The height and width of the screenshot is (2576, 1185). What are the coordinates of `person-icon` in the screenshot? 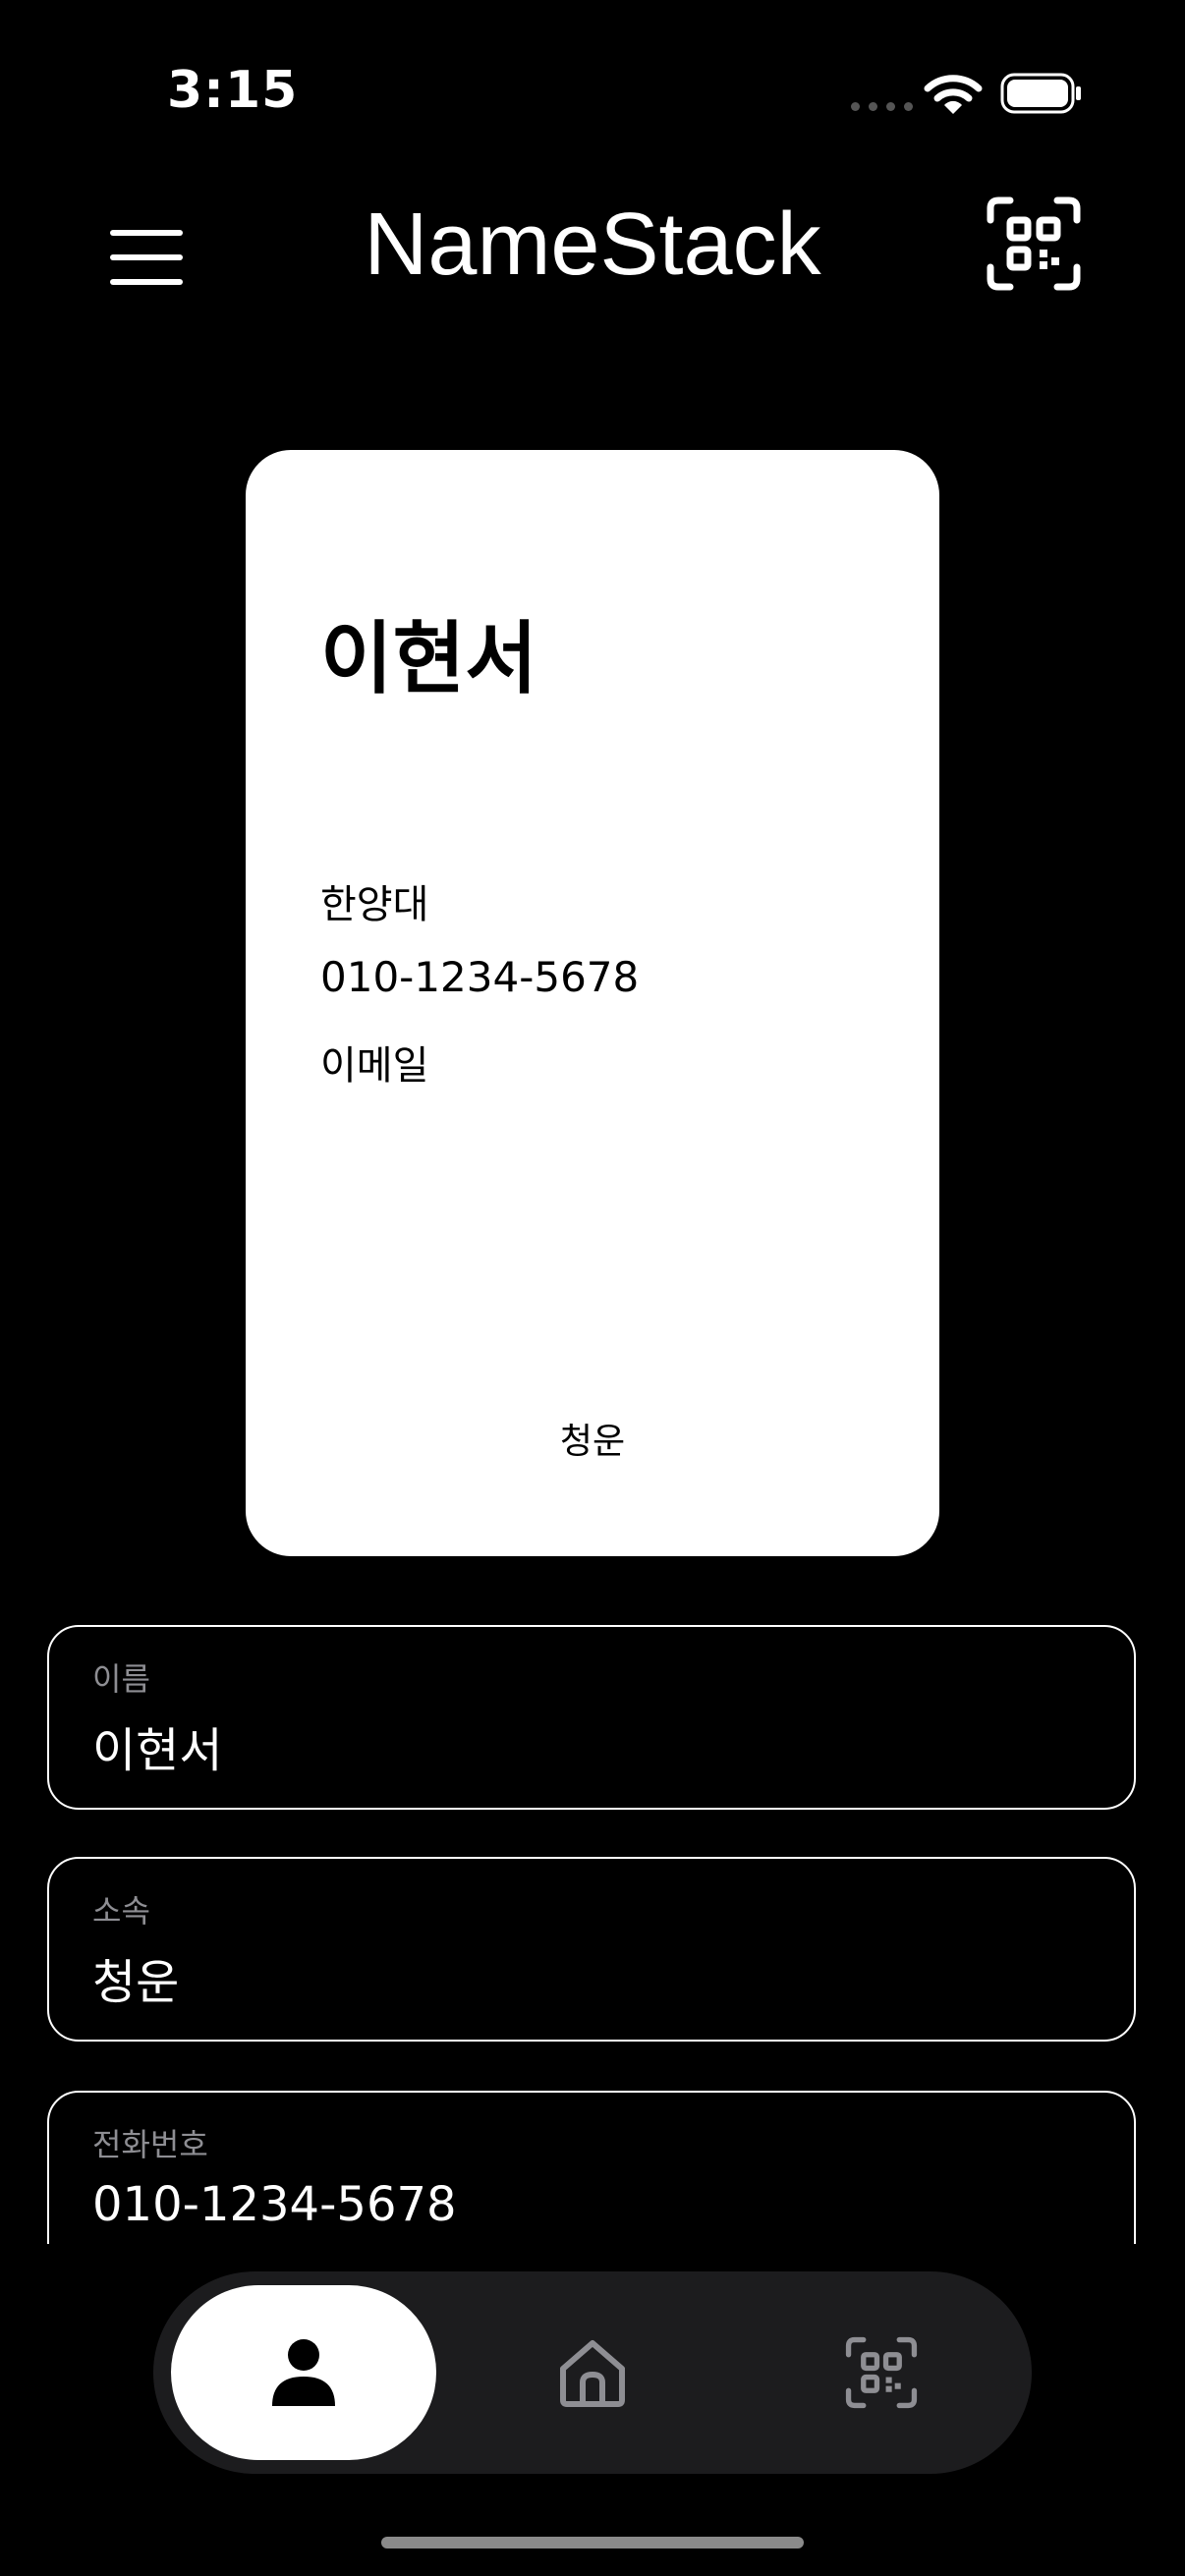 It's located at (304, 2372).